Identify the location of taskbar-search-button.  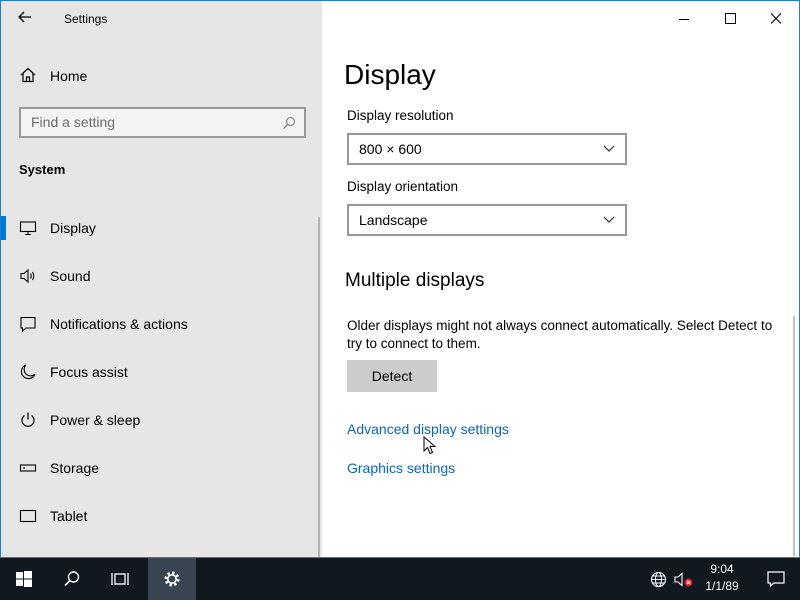
(72, 579).